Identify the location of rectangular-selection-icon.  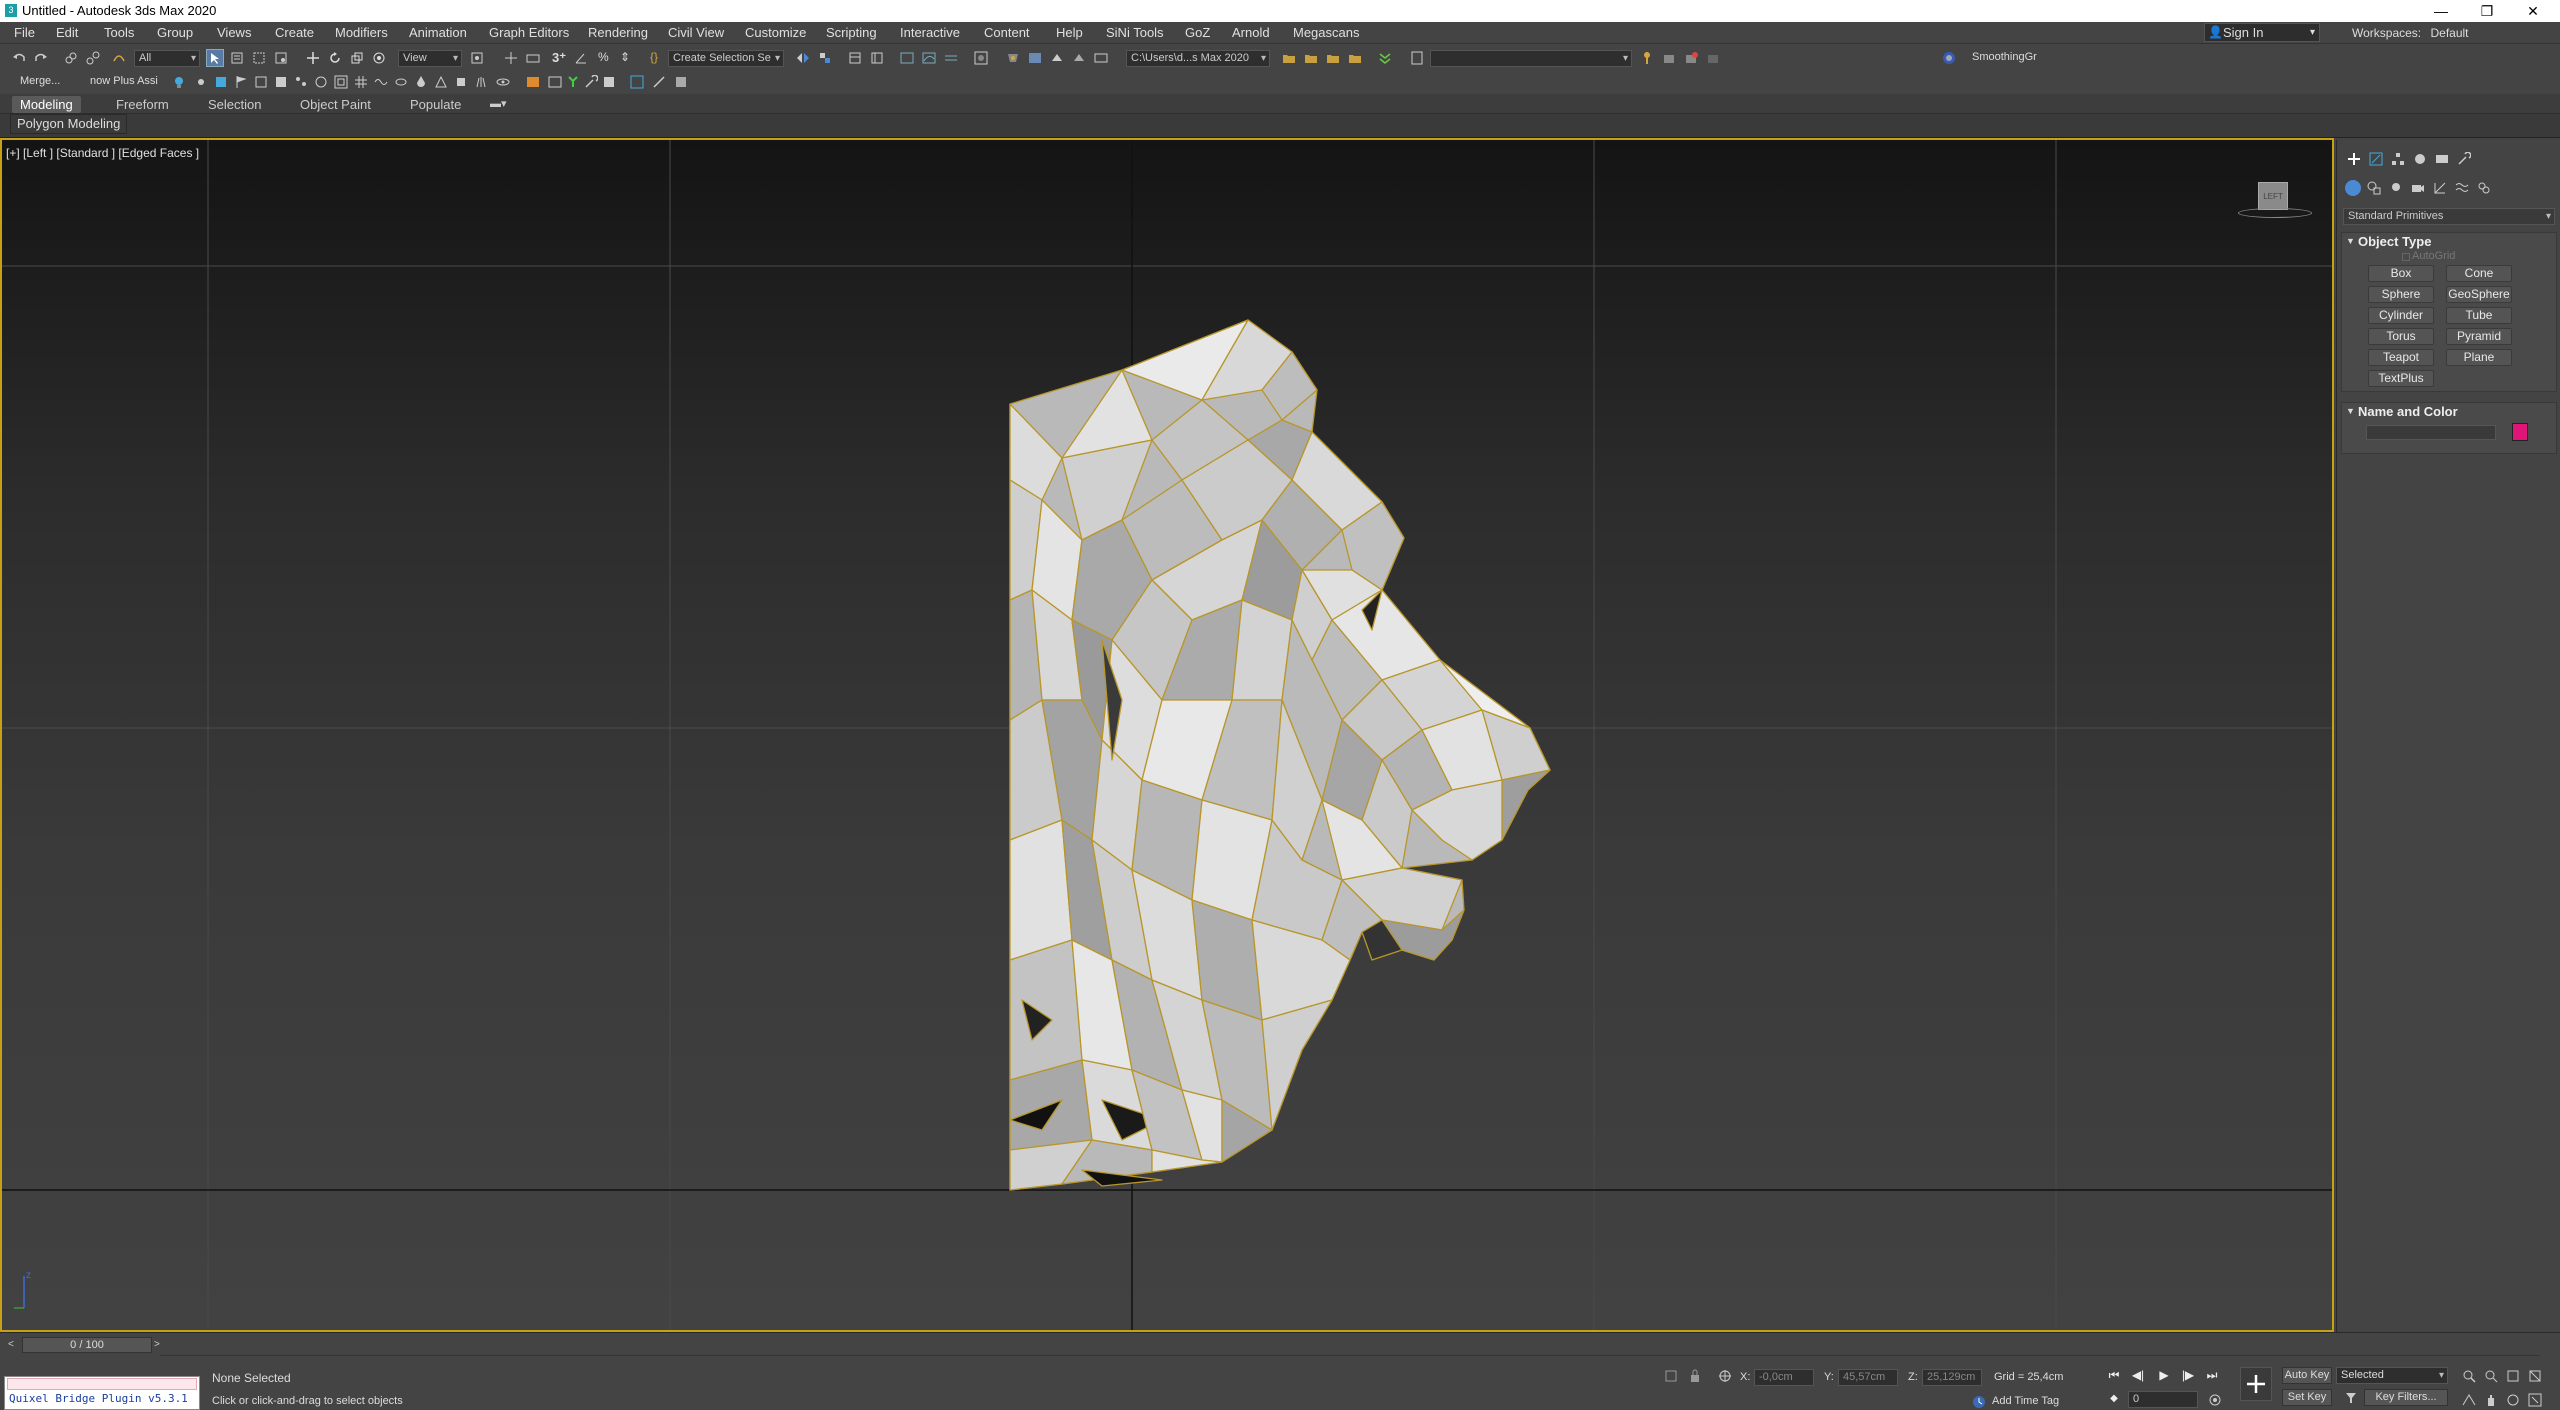
(259, 58).